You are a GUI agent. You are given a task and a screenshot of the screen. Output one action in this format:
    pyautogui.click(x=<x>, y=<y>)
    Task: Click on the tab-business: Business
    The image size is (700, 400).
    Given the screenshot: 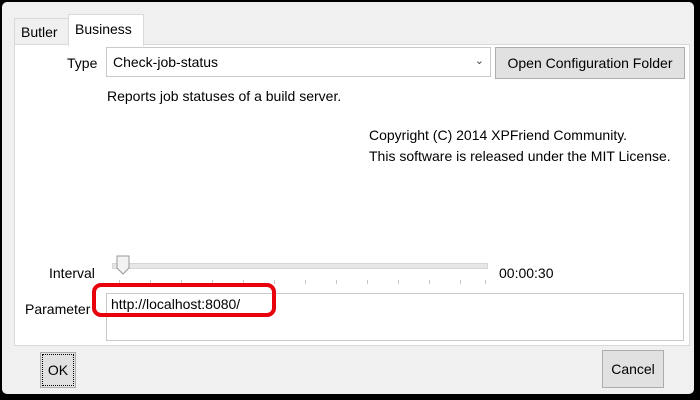 What is the action you would take?
    pyautogui.click(x=106, y=30)
    